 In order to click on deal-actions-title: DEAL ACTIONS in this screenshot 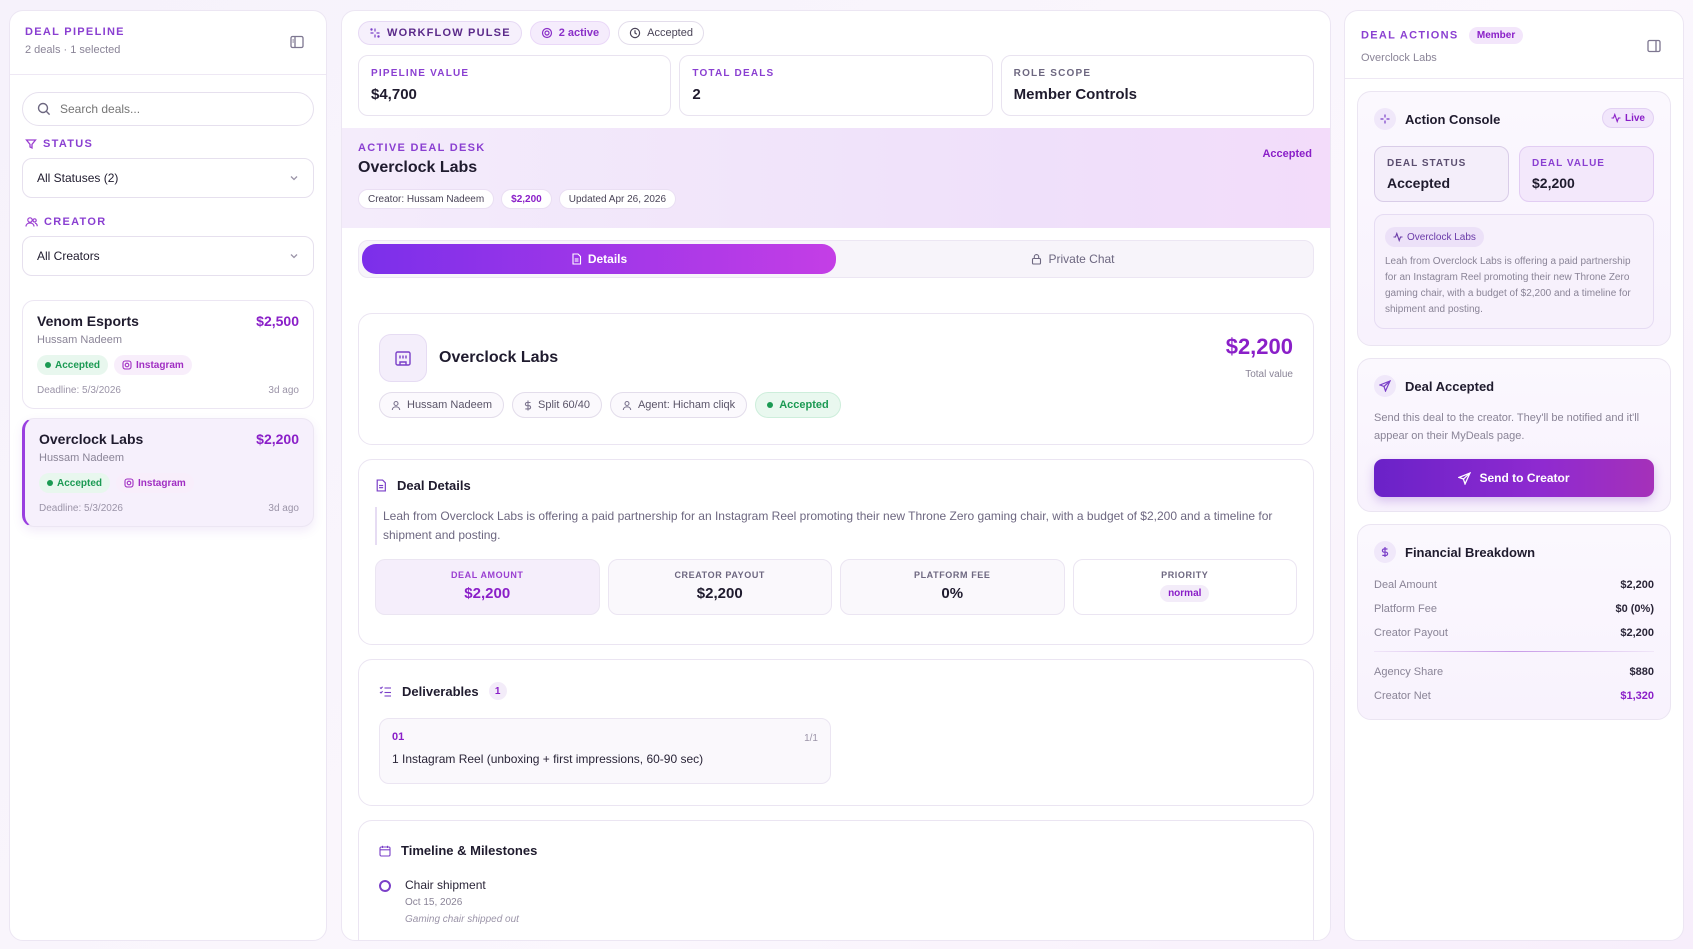, I will do `click(1410, 35)`.